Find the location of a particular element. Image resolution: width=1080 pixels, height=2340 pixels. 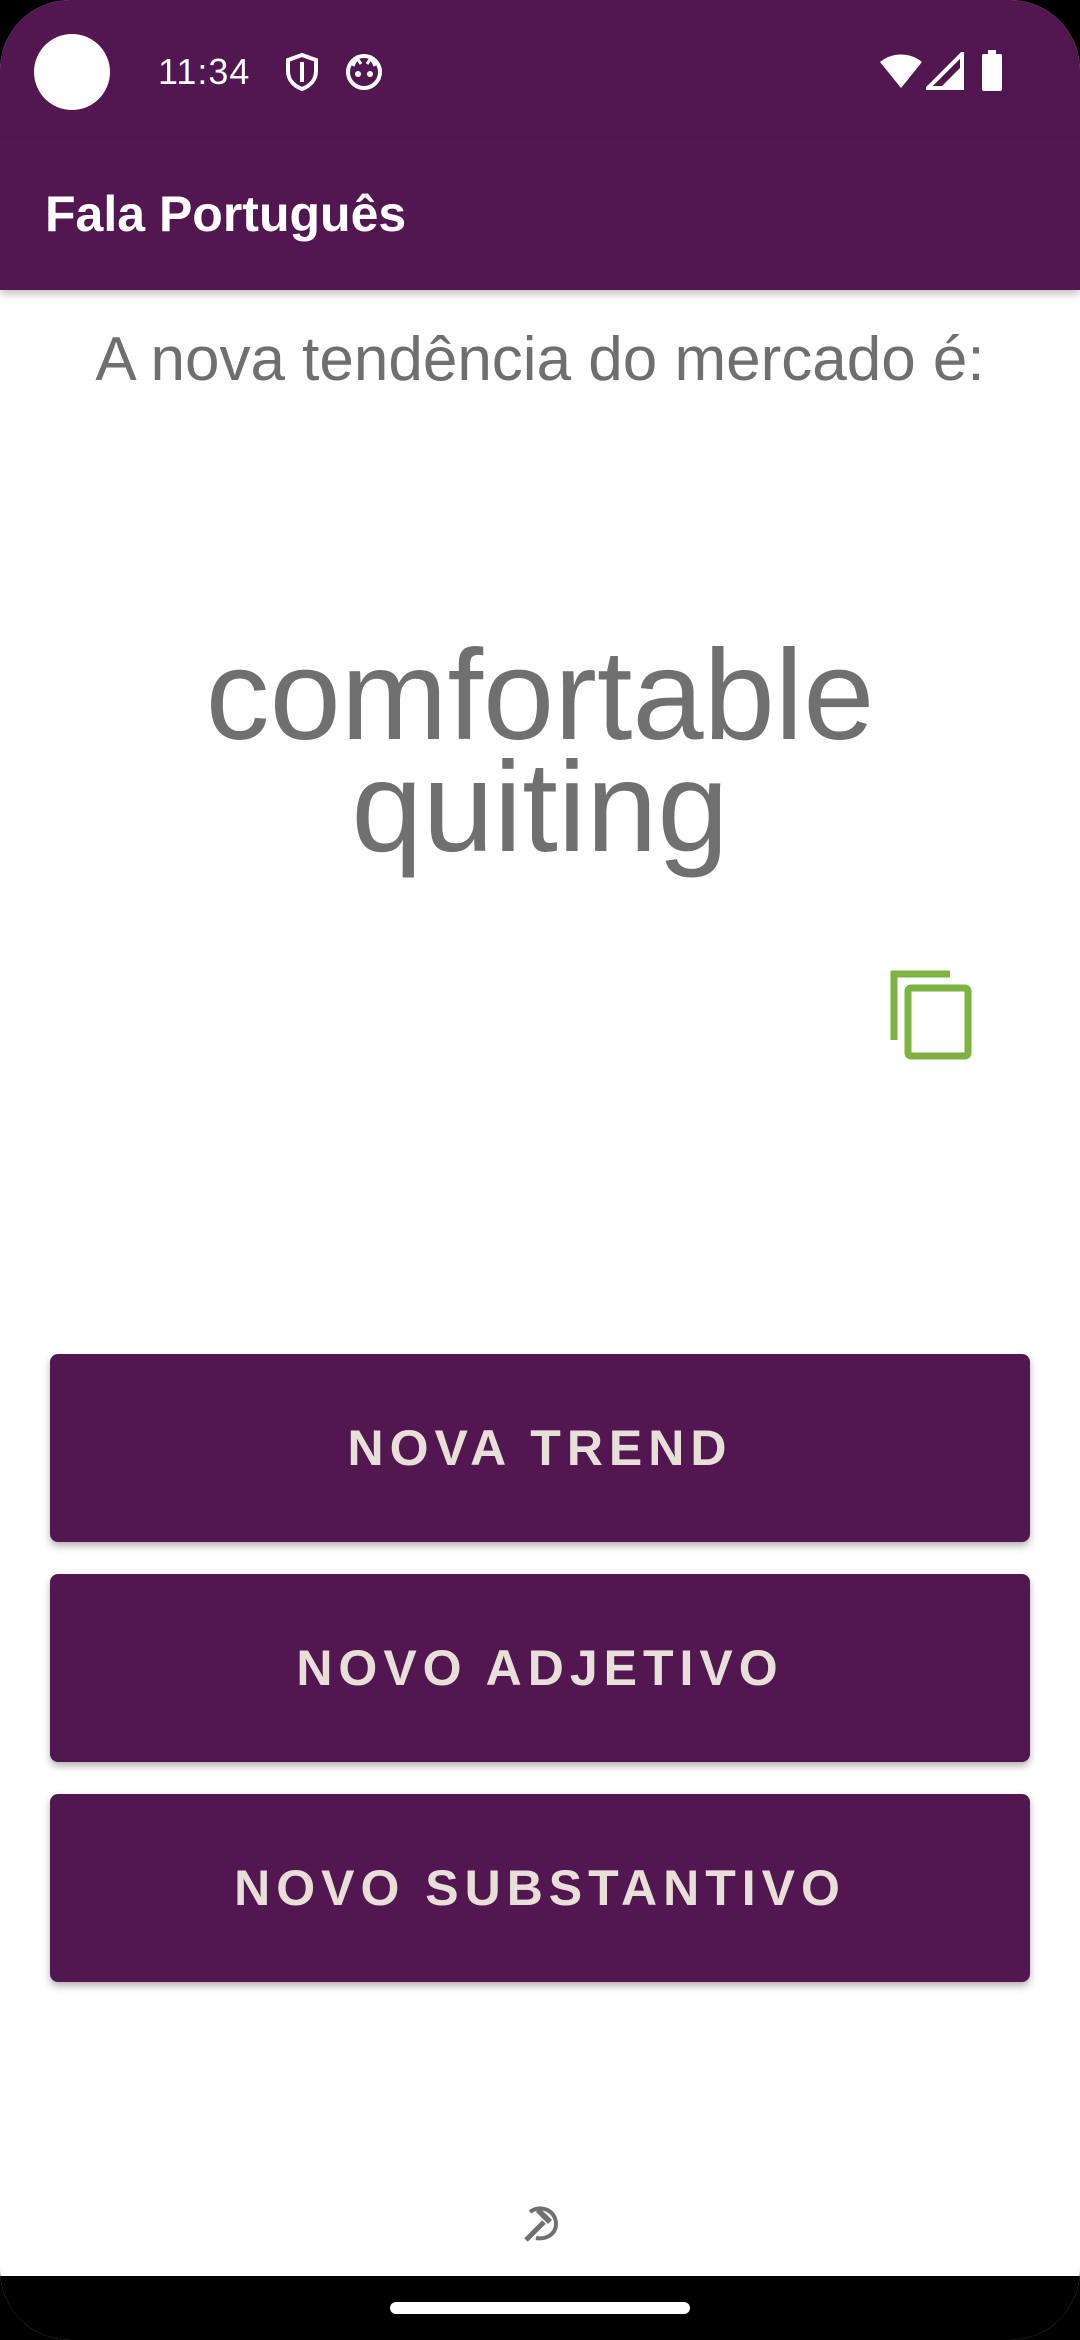

new-noun-button: NOVO SUBSTANTIVO is located at coordinates (540, 1888).